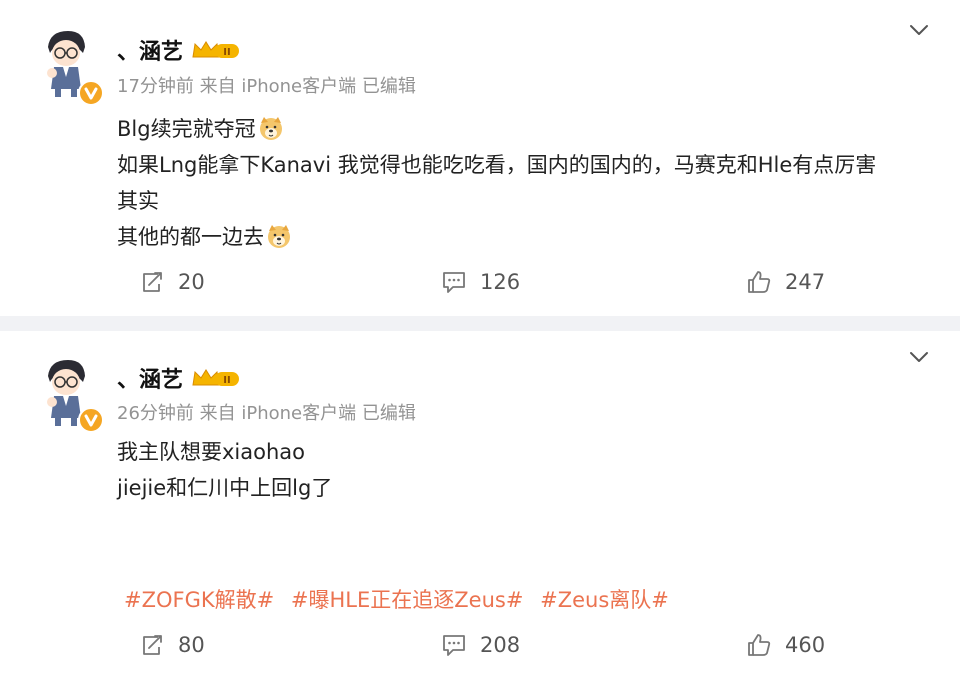 This screenshot has width=960, height=675. I want to click on comment-button: 126, so click(480, 282).